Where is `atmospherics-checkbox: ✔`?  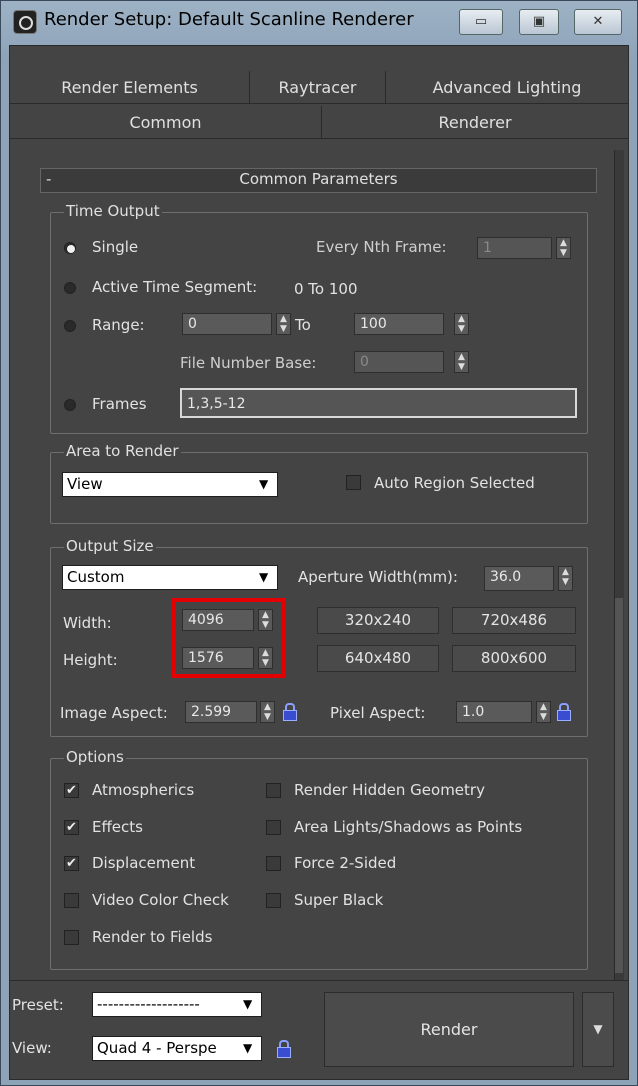
atmospherics-checkbox: ✔ is located at coordinates (71, 790).